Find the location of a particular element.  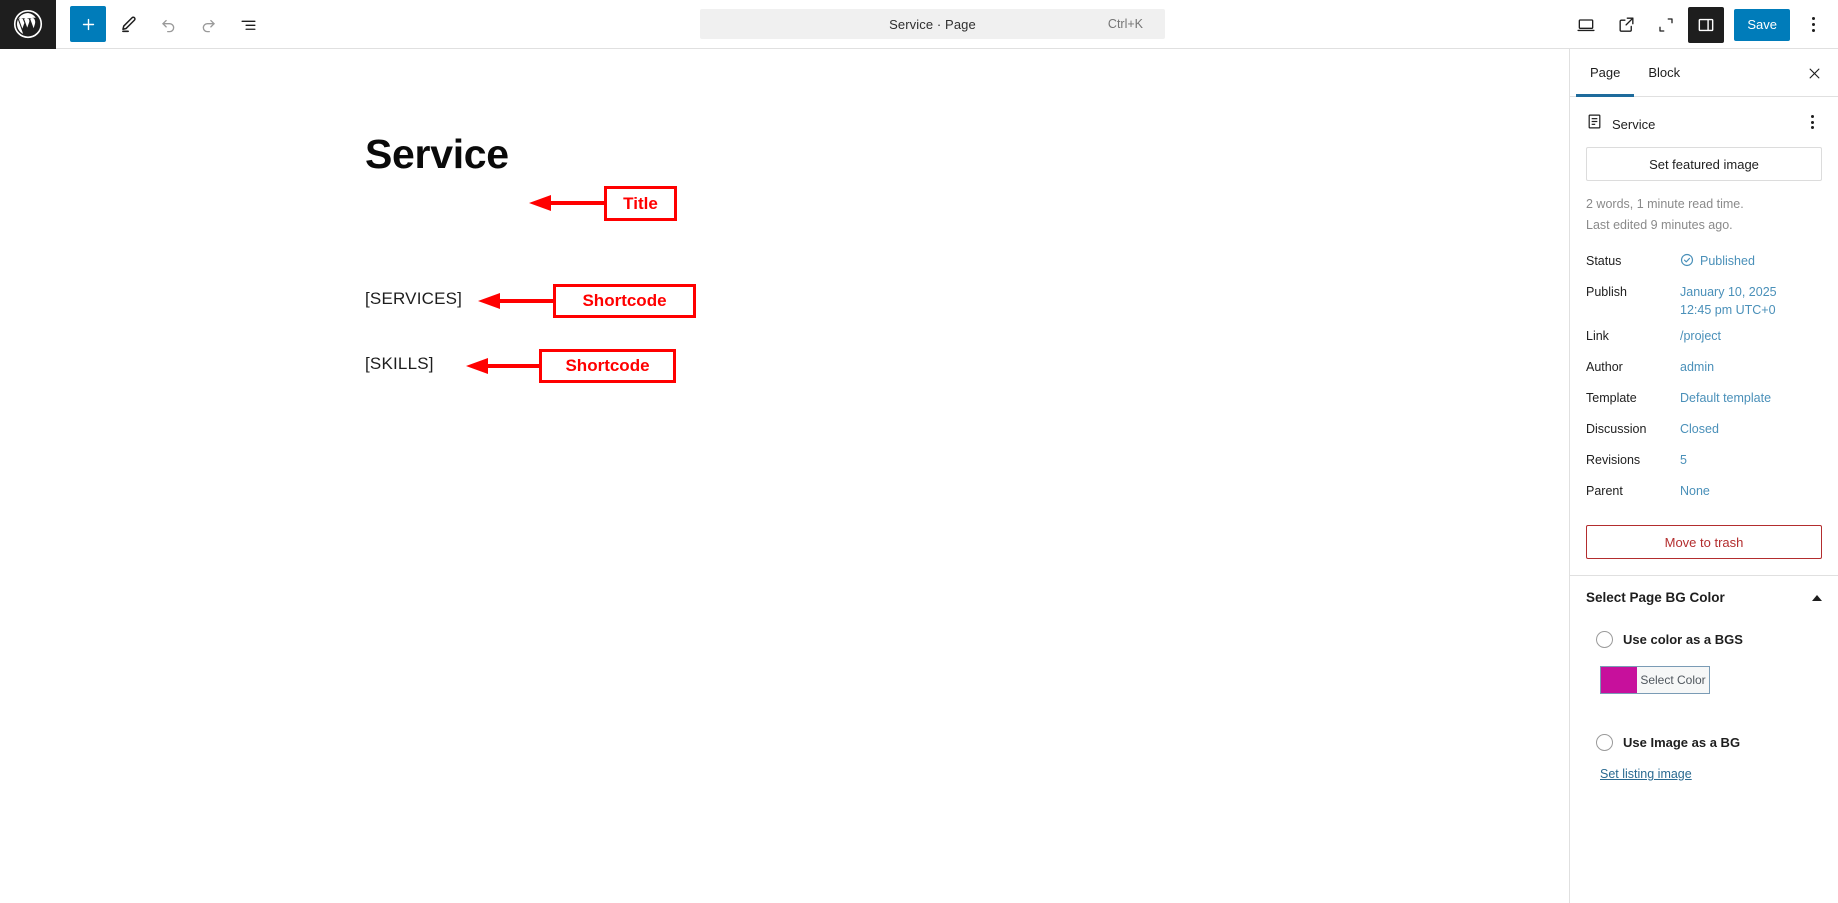

status-badge: Published is located at coordinates (1727, 260).